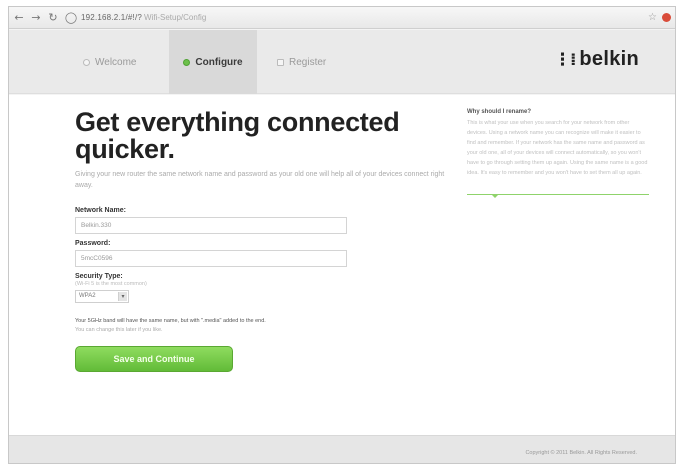 Image resolution: width=684 pixels, height=470 pixels. I want to click on address-url-rest: Wifi-Setup/Config, so click(175, 17).